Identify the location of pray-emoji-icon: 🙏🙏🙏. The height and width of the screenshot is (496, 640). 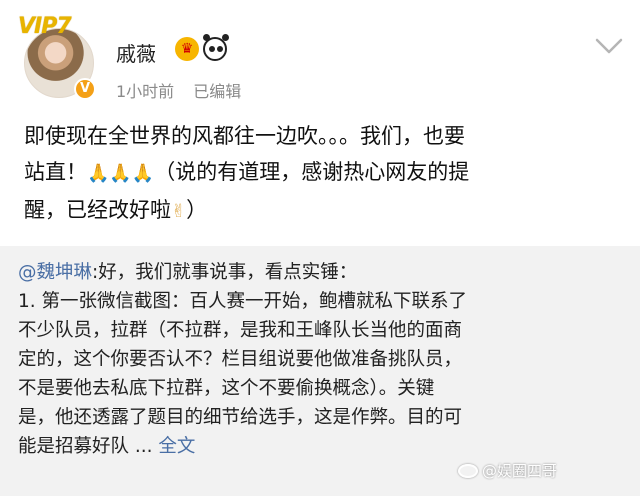
(121, 173).